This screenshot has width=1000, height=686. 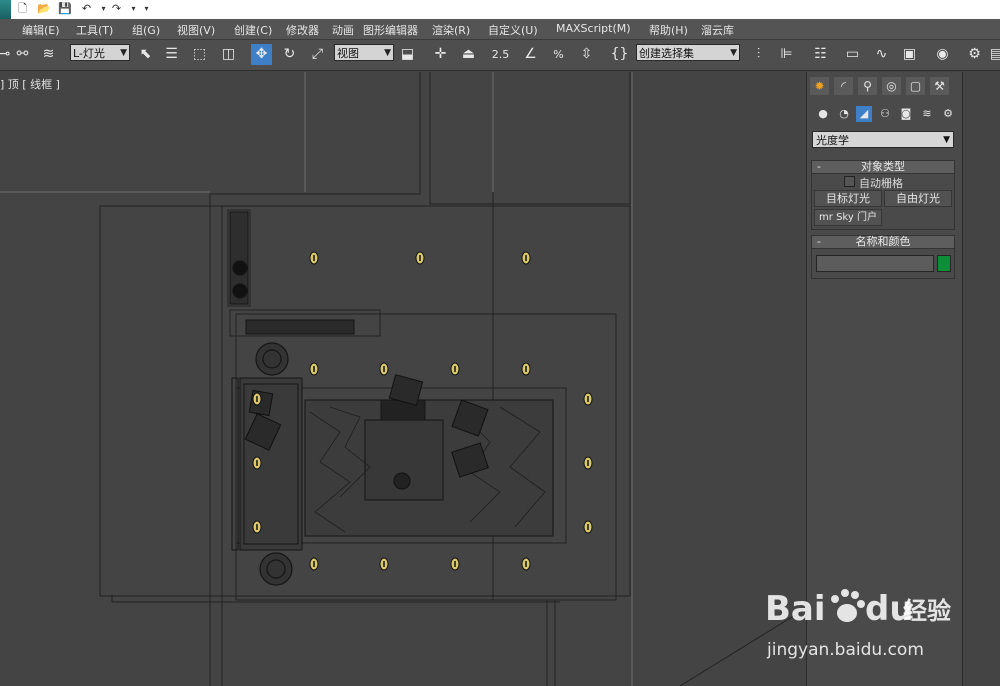 What do you see at coordinates (823, 114) in the screenshot?
I see `geometry-icon: ●` at bounding box center [823, 114].